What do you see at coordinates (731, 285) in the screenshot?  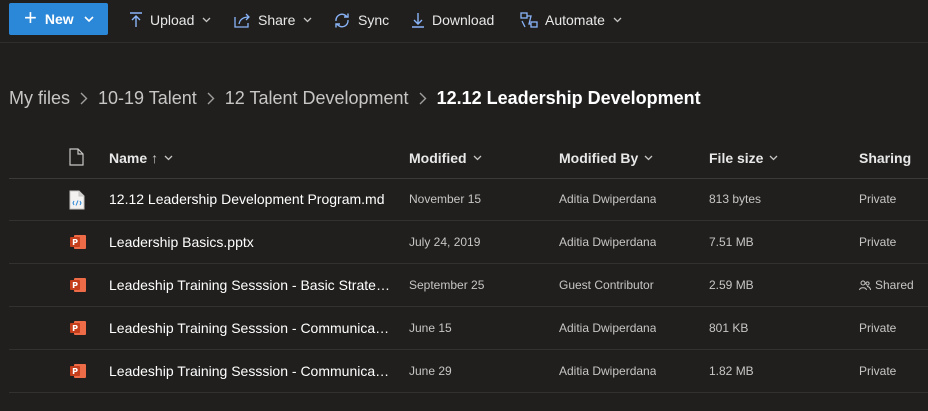 I see `file-size: 2.59 MB` at bounding box center [731, 285].